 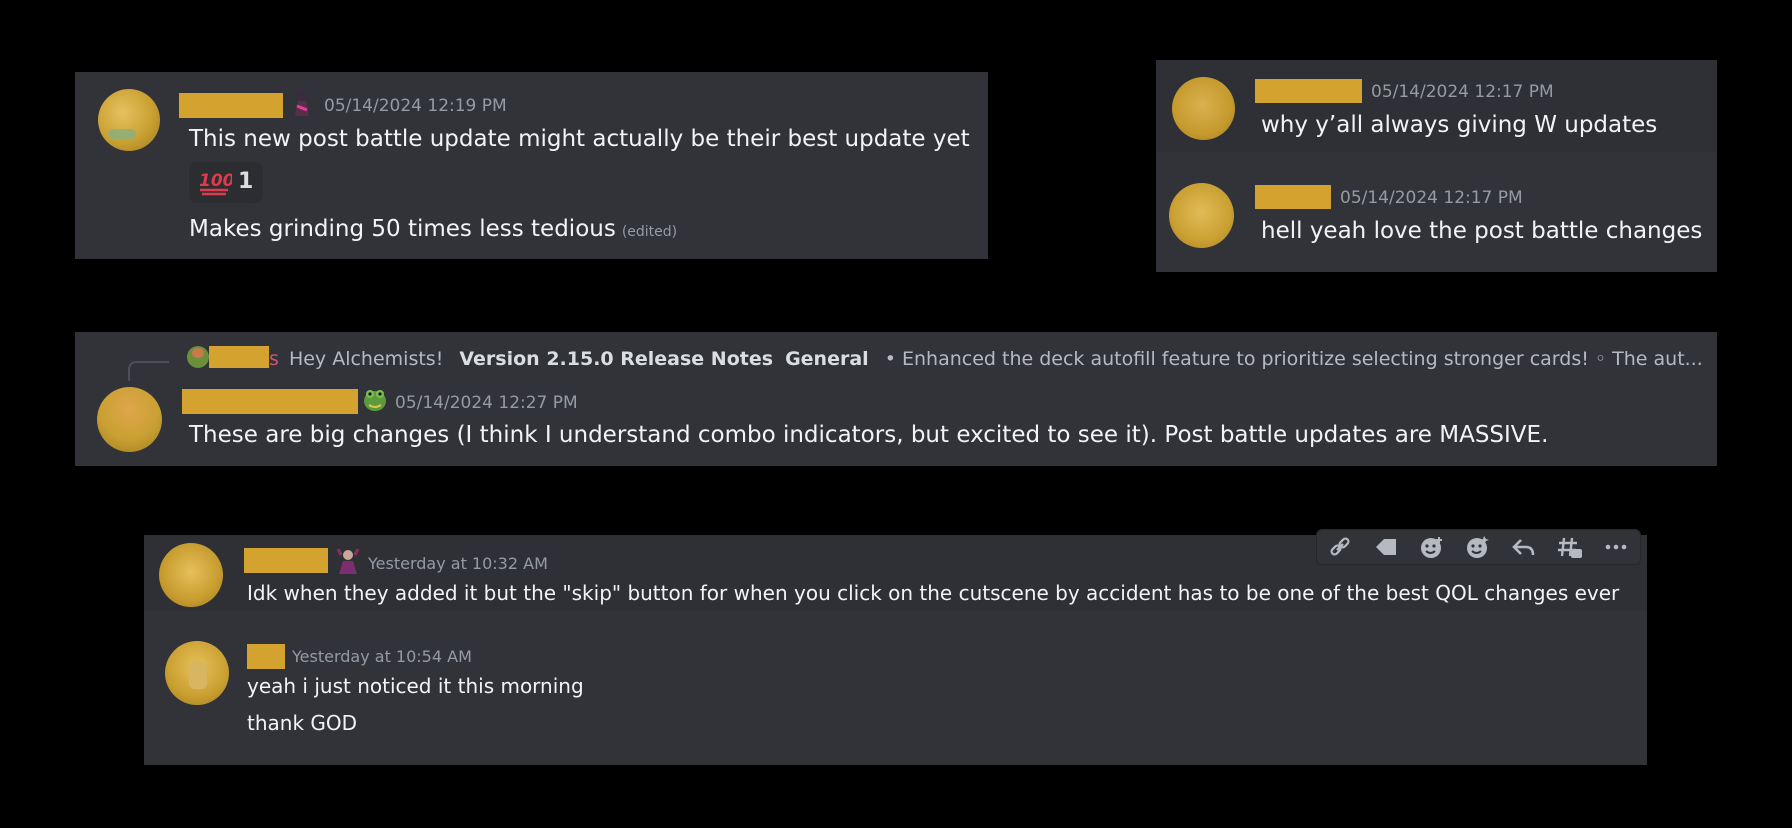 I want to click on edited-label: (edited), so click(x=649, y=232).